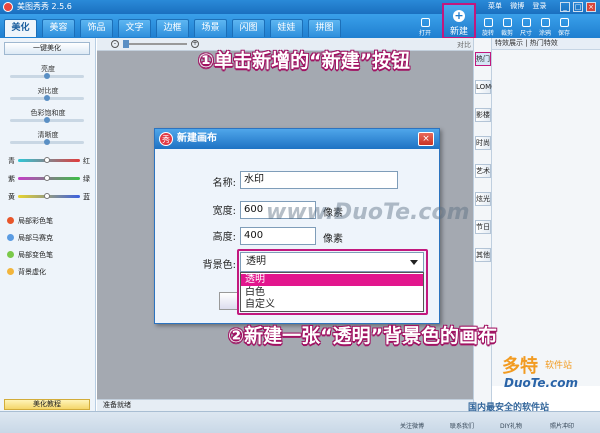 The height and width of the screenshot is (433, 600). What do you see at coordinates (47, 404) in the screenshot?
I see `beautify-tutorial-button: 美化教程` at bounding box center [47, 404].